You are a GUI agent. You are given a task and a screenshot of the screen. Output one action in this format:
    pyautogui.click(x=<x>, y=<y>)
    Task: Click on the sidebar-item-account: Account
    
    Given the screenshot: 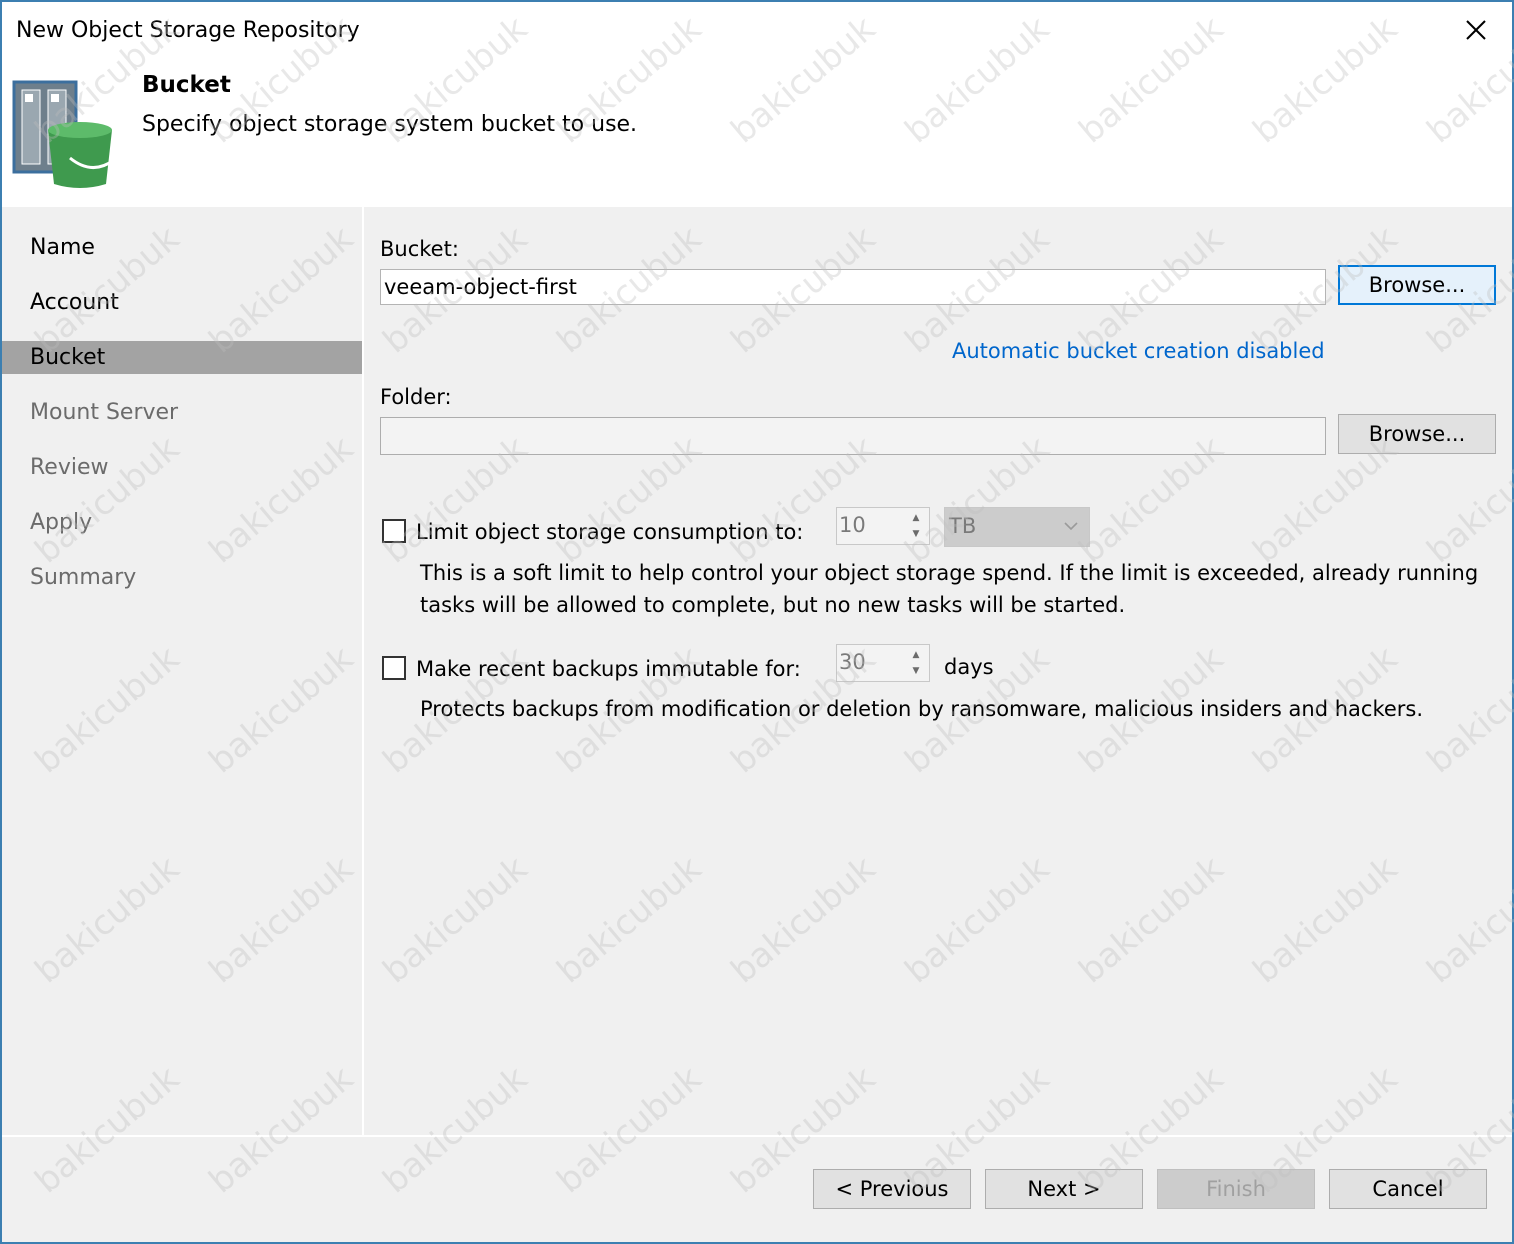 What is the action you would take?
    pyautogui.click(x=182, y=302)
    